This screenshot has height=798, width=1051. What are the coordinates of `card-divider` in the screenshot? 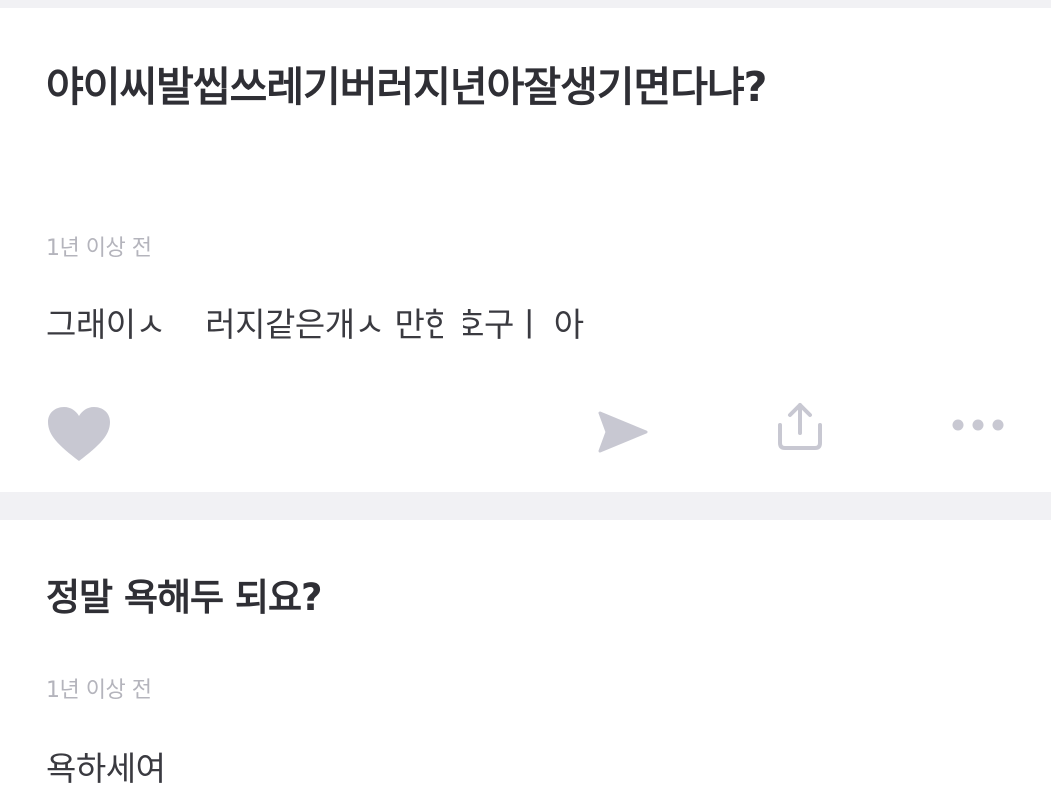 It's located at (525, 506).